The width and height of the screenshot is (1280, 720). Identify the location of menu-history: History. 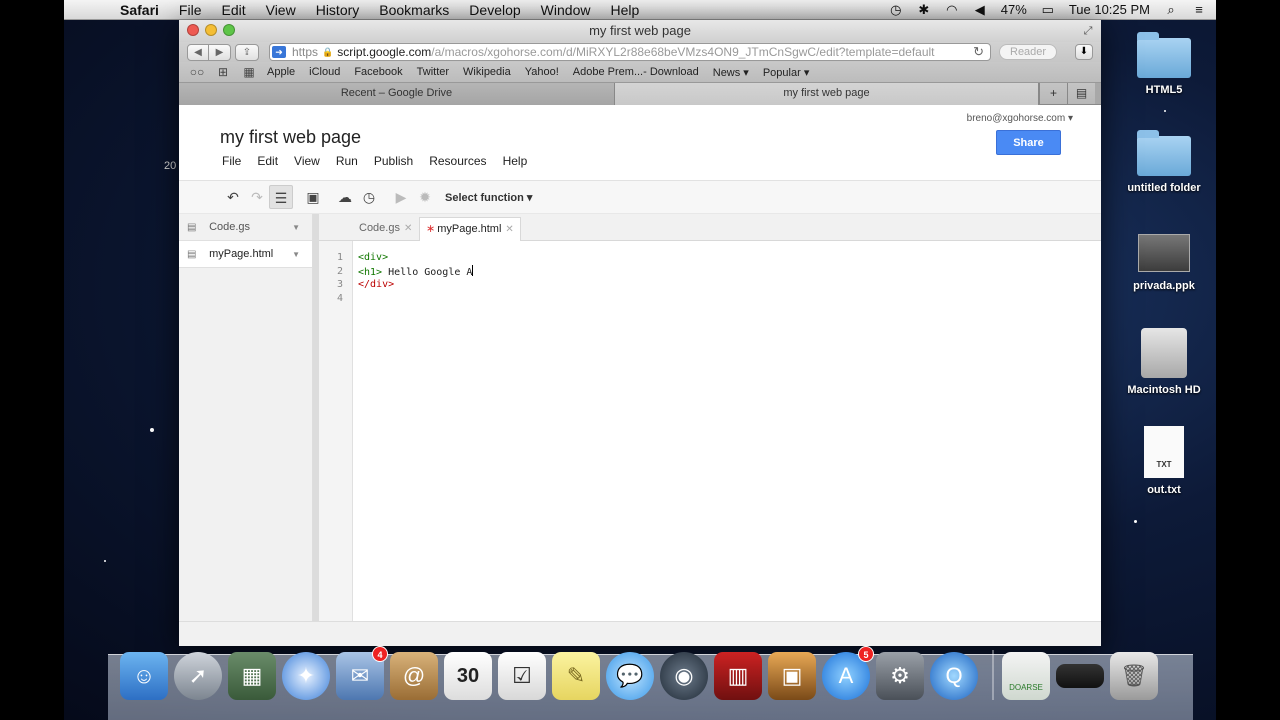
(338, 10).